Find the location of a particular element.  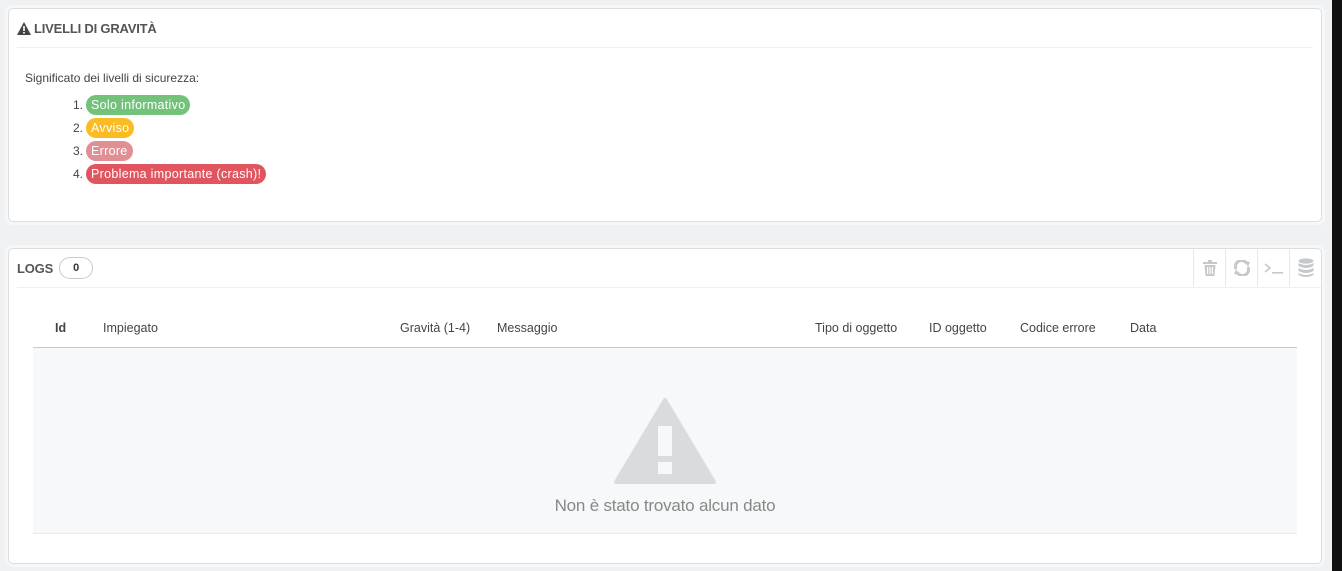

column-header-severity: Gravità (1-4) is located at coordinates (444, 328).